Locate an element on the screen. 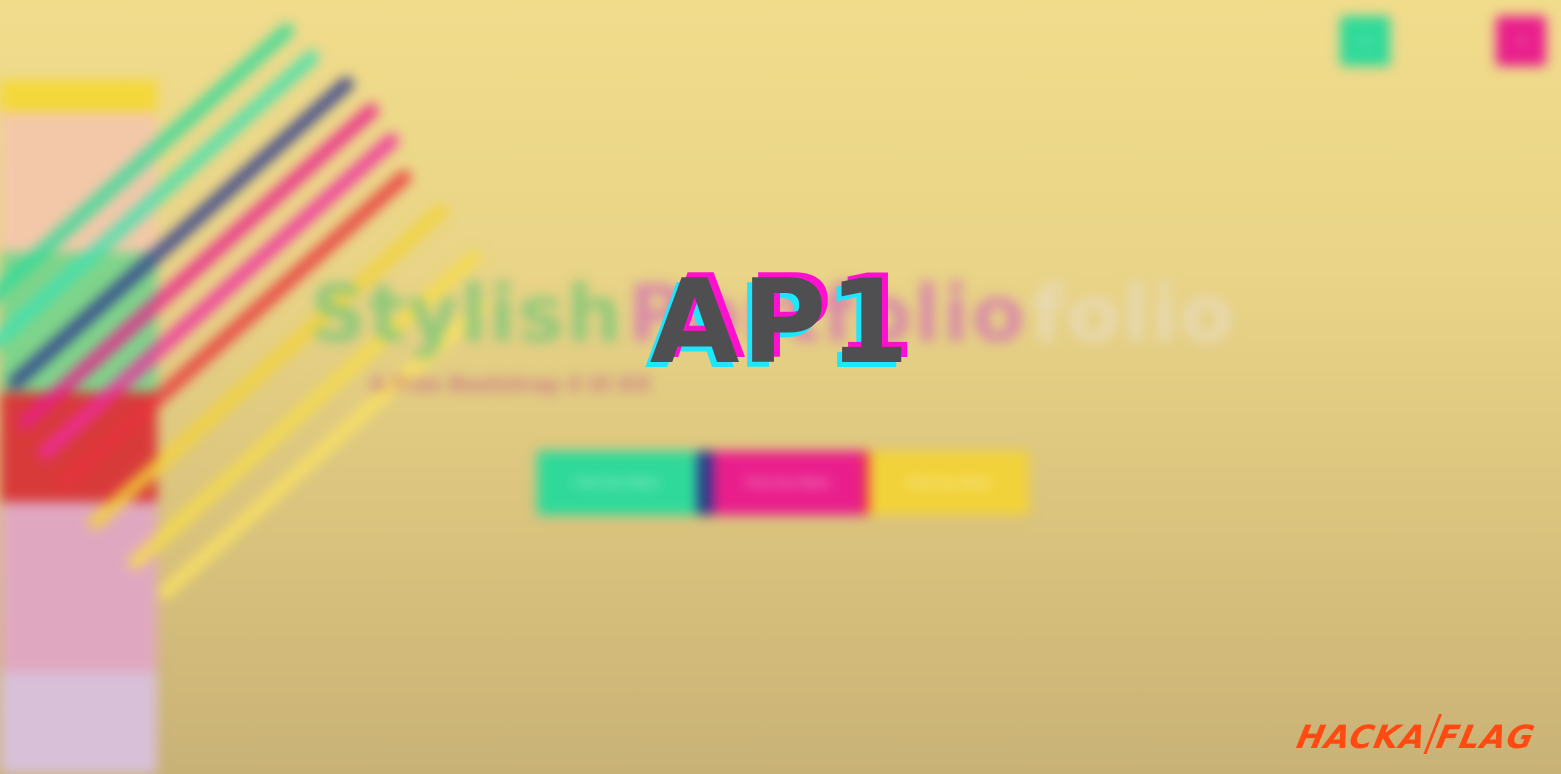  hackaflag-logo: HACKAFLAG is located at coordinates (1417, 735).